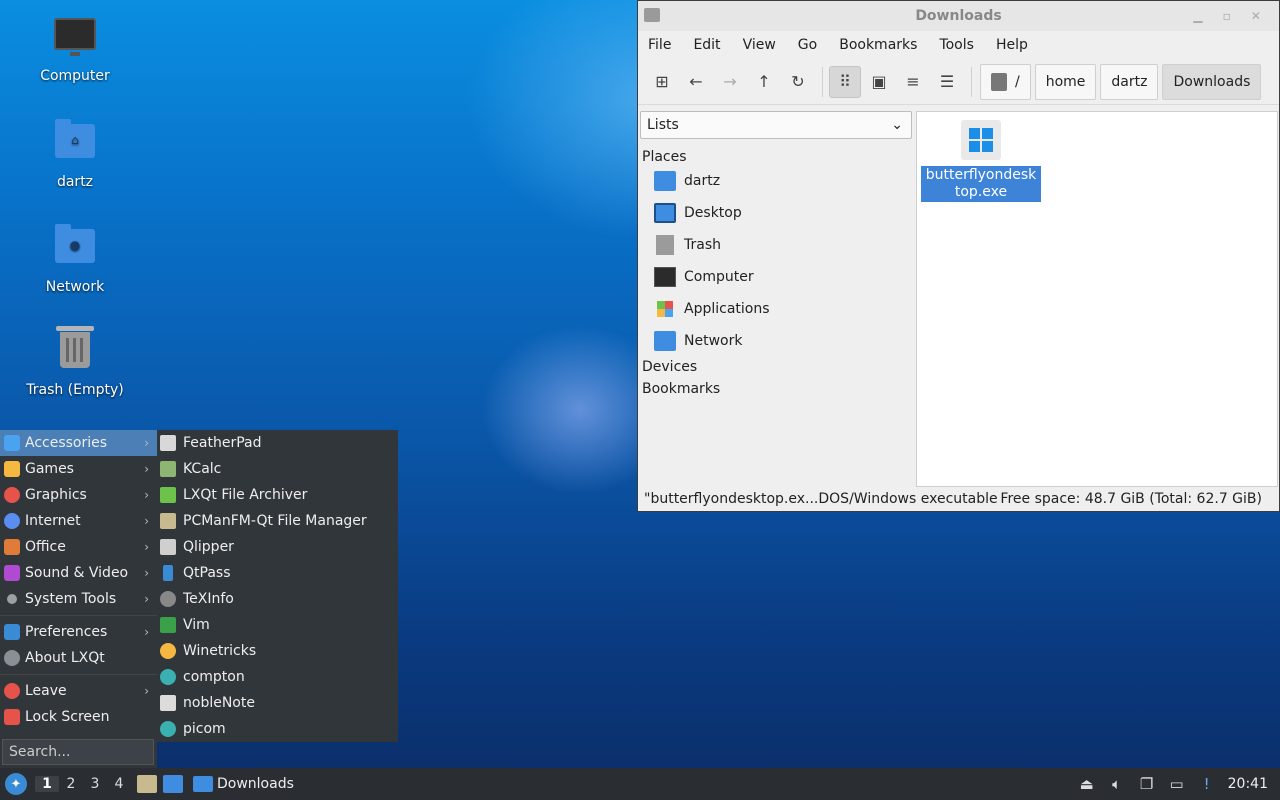  I want to click on place-desktop: Desktop, so click(784, 213).